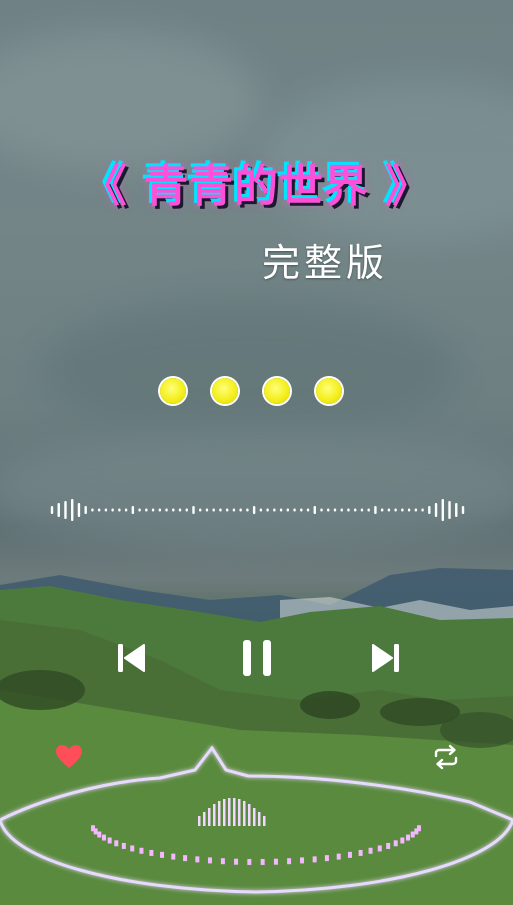 The width and height of the screenshot is (513, 905). Describe the element at coordinates (257, 658) in the screenshot. I see `pause-icon` at that location.